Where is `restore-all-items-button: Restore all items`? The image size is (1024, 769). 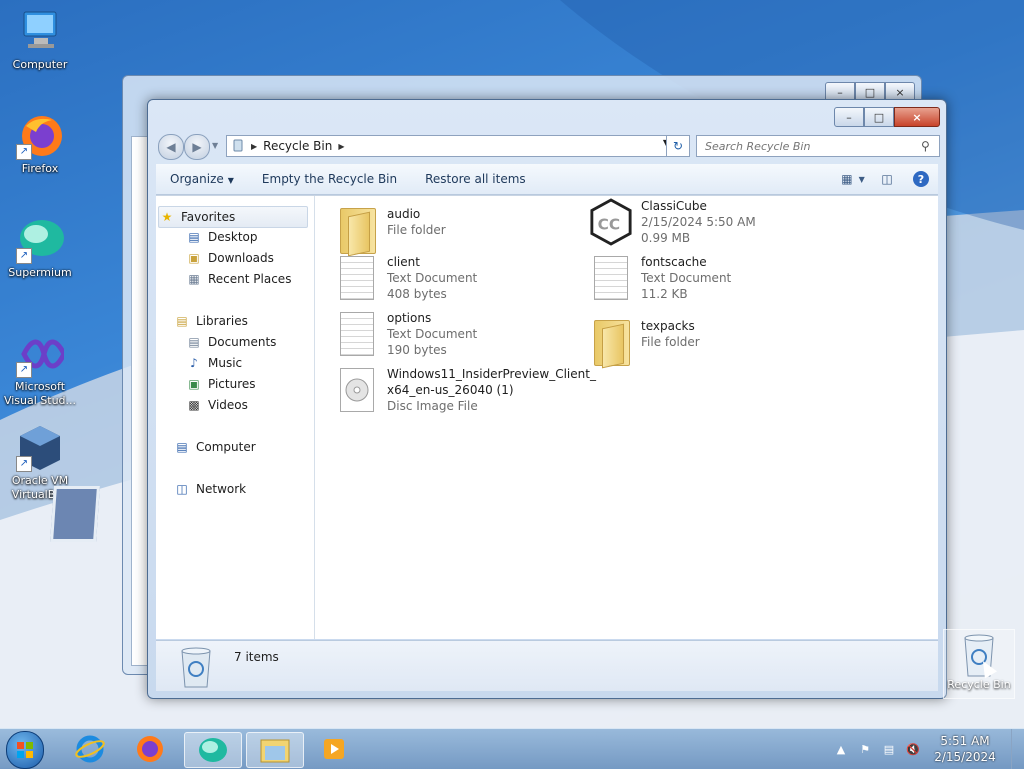
restore-all-items-button: Restore all items is located at coordinates (475, 179).